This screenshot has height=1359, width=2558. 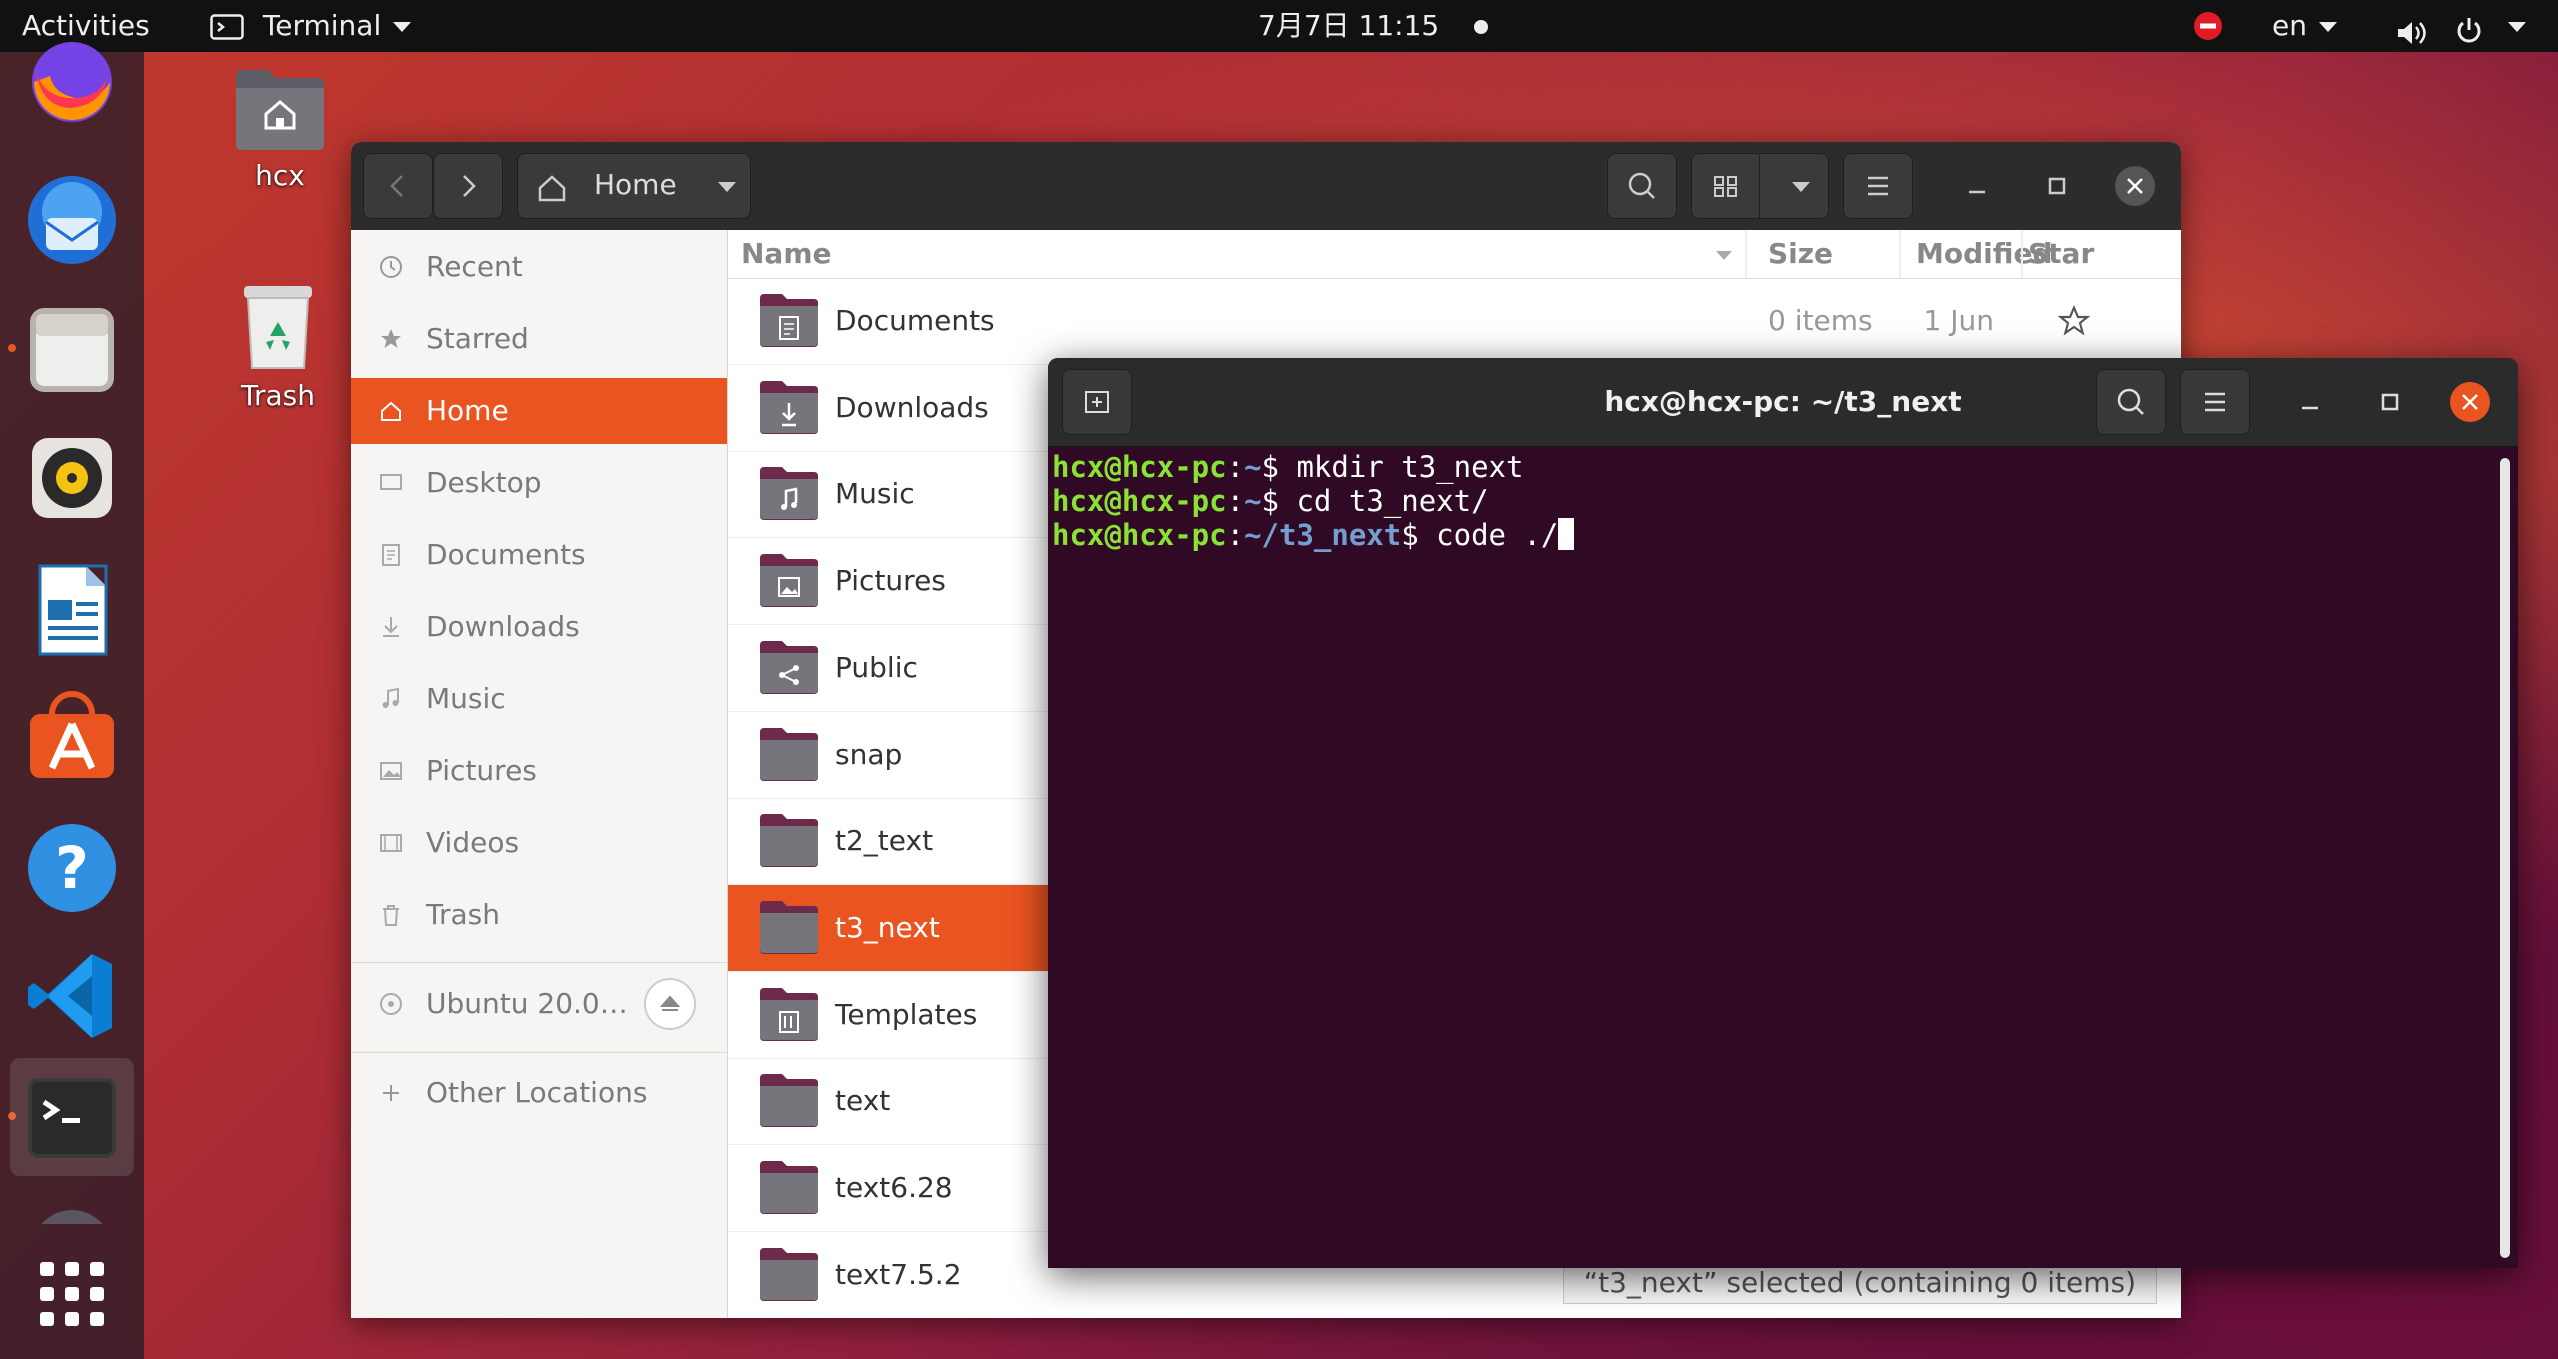 What do you see at coordinates (670, 1004) in the screenshot?
I see `eject-icon` at bounding box center [670, 1004].